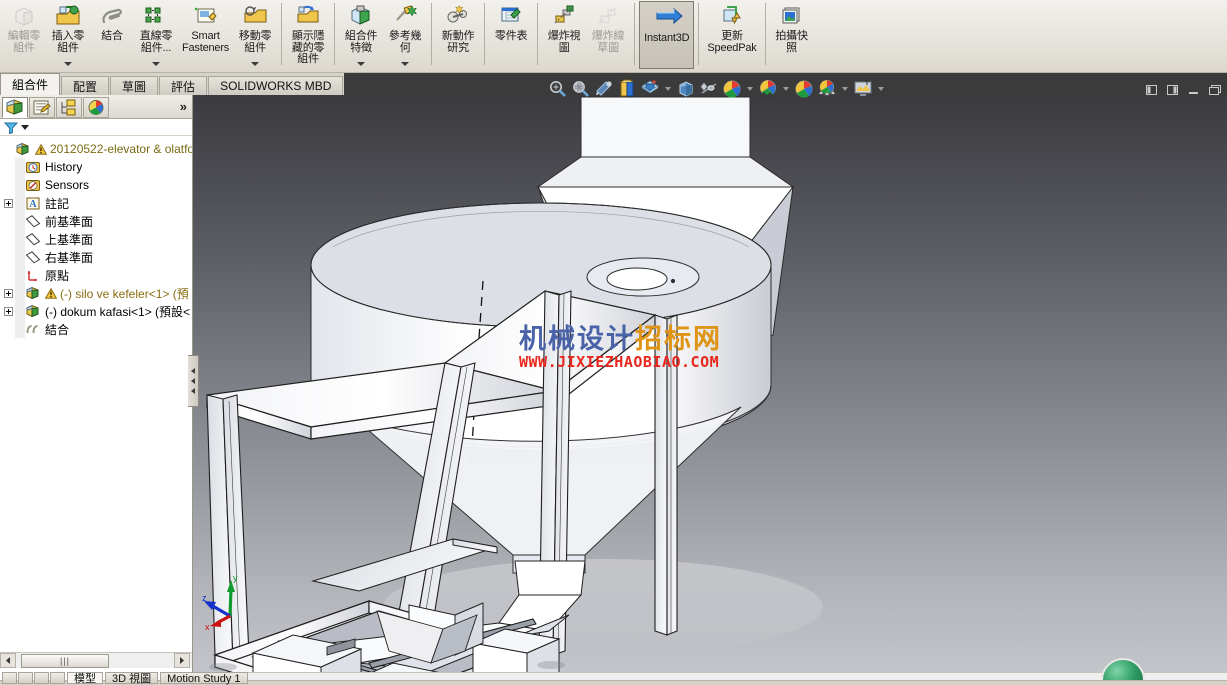 This screenshot has height=685, width=1227. I want to click on restore-left-icon, so click(1151, 89).